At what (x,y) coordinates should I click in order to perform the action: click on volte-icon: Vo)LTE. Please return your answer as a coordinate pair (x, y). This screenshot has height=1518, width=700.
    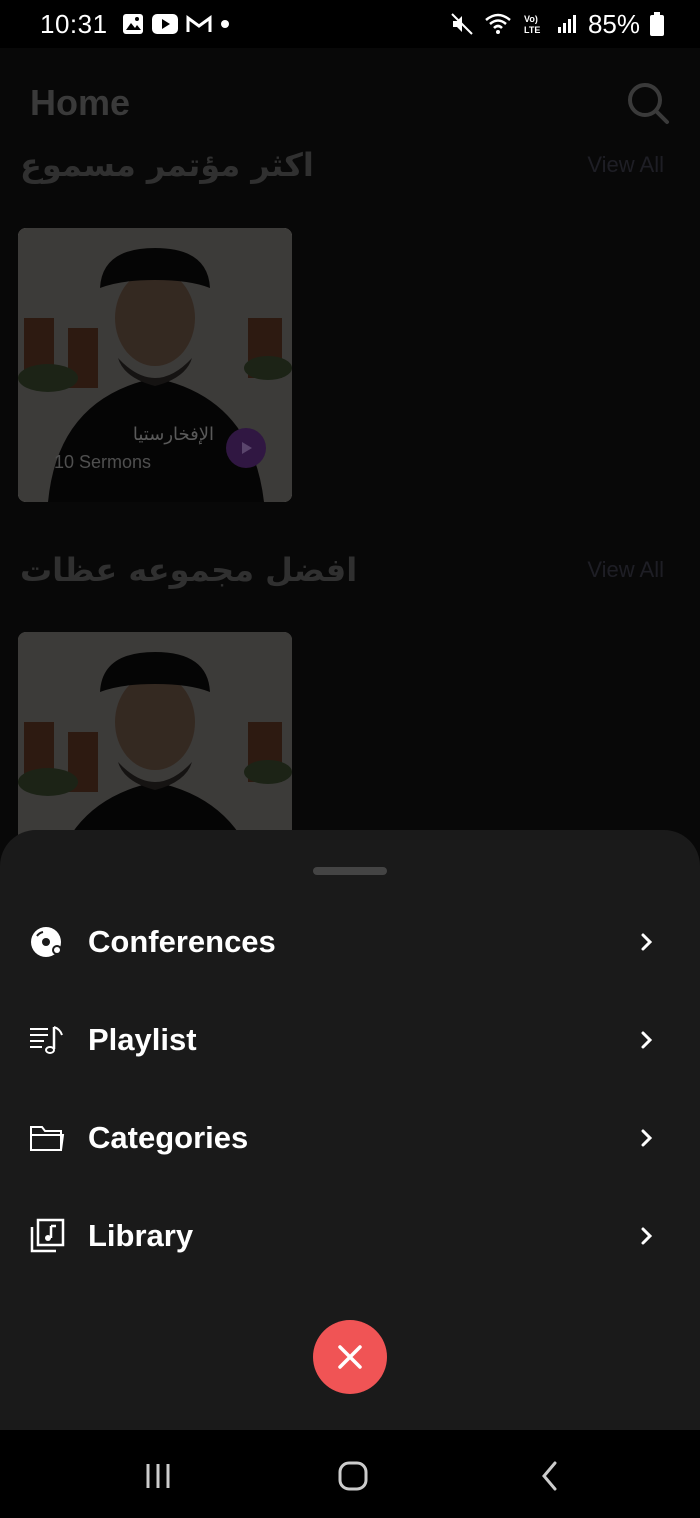
    Looking at the image, I should click on (532, 24).